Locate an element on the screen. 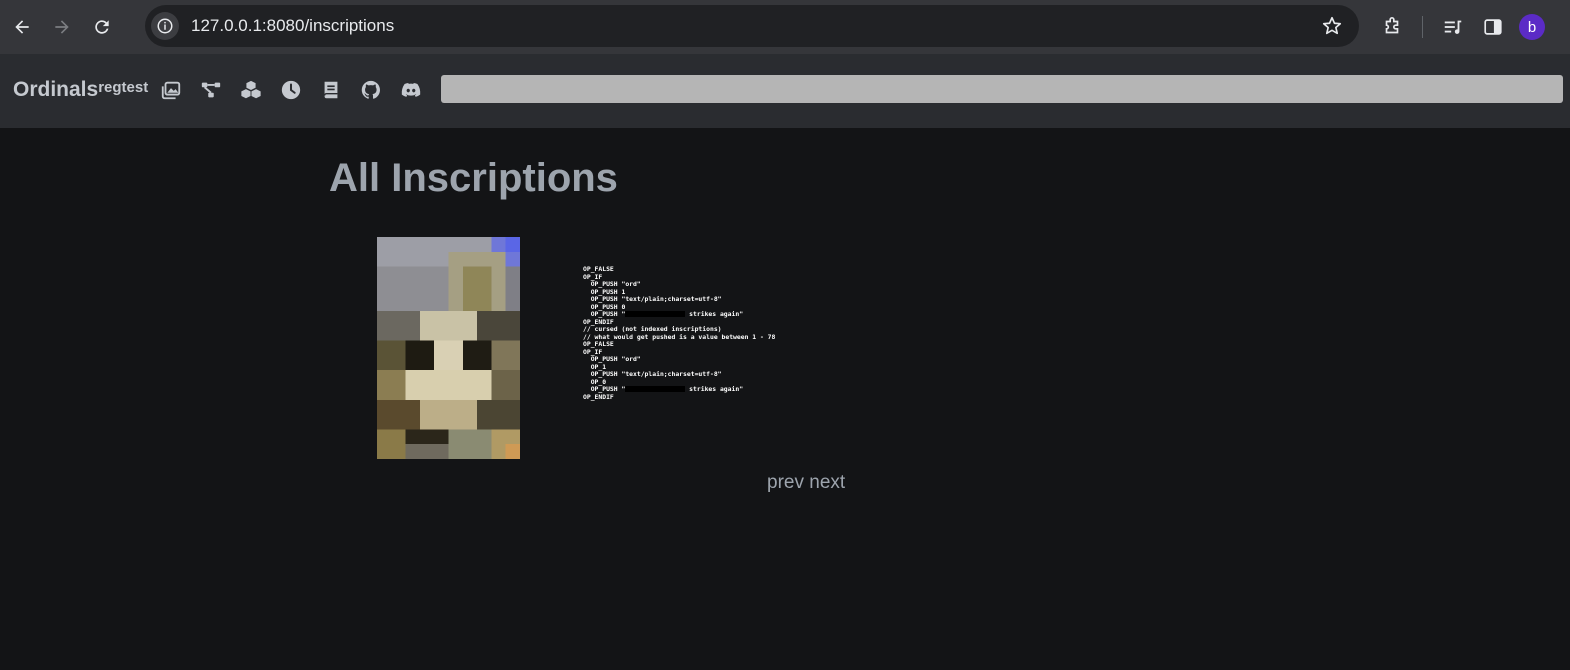 The height and width of the screenshot is (670, 1570). pagination: prev next is located at coordinates (806, 483).